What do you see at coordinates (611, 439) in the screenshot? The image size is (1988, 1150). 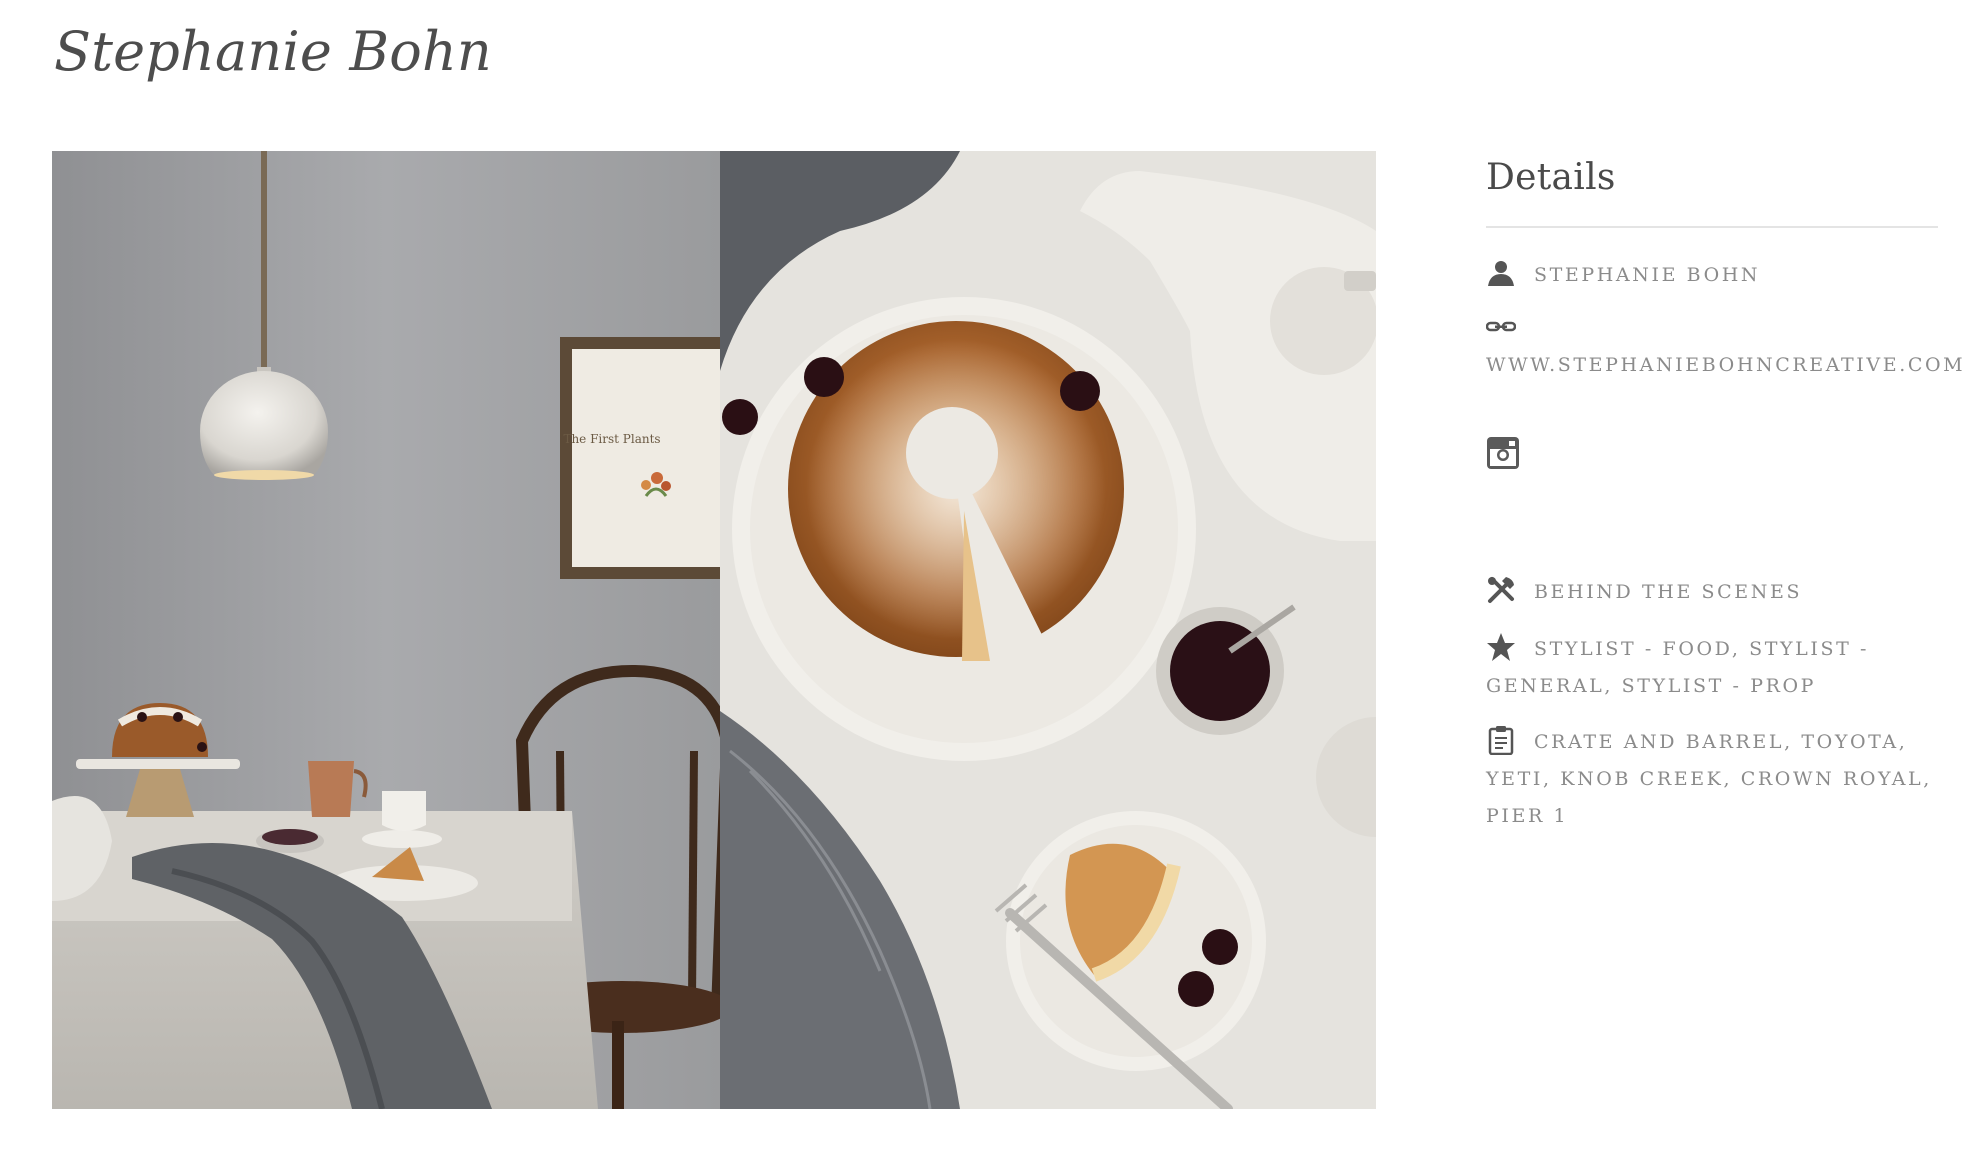 I see `framed-print-text: The First Plants` at bounding box center [611, 439].